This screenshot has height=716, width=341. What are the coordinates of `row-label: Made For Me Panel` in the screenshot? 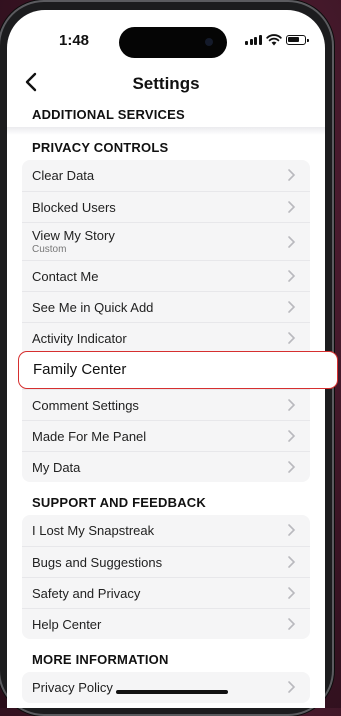 It's located at (89, 436).